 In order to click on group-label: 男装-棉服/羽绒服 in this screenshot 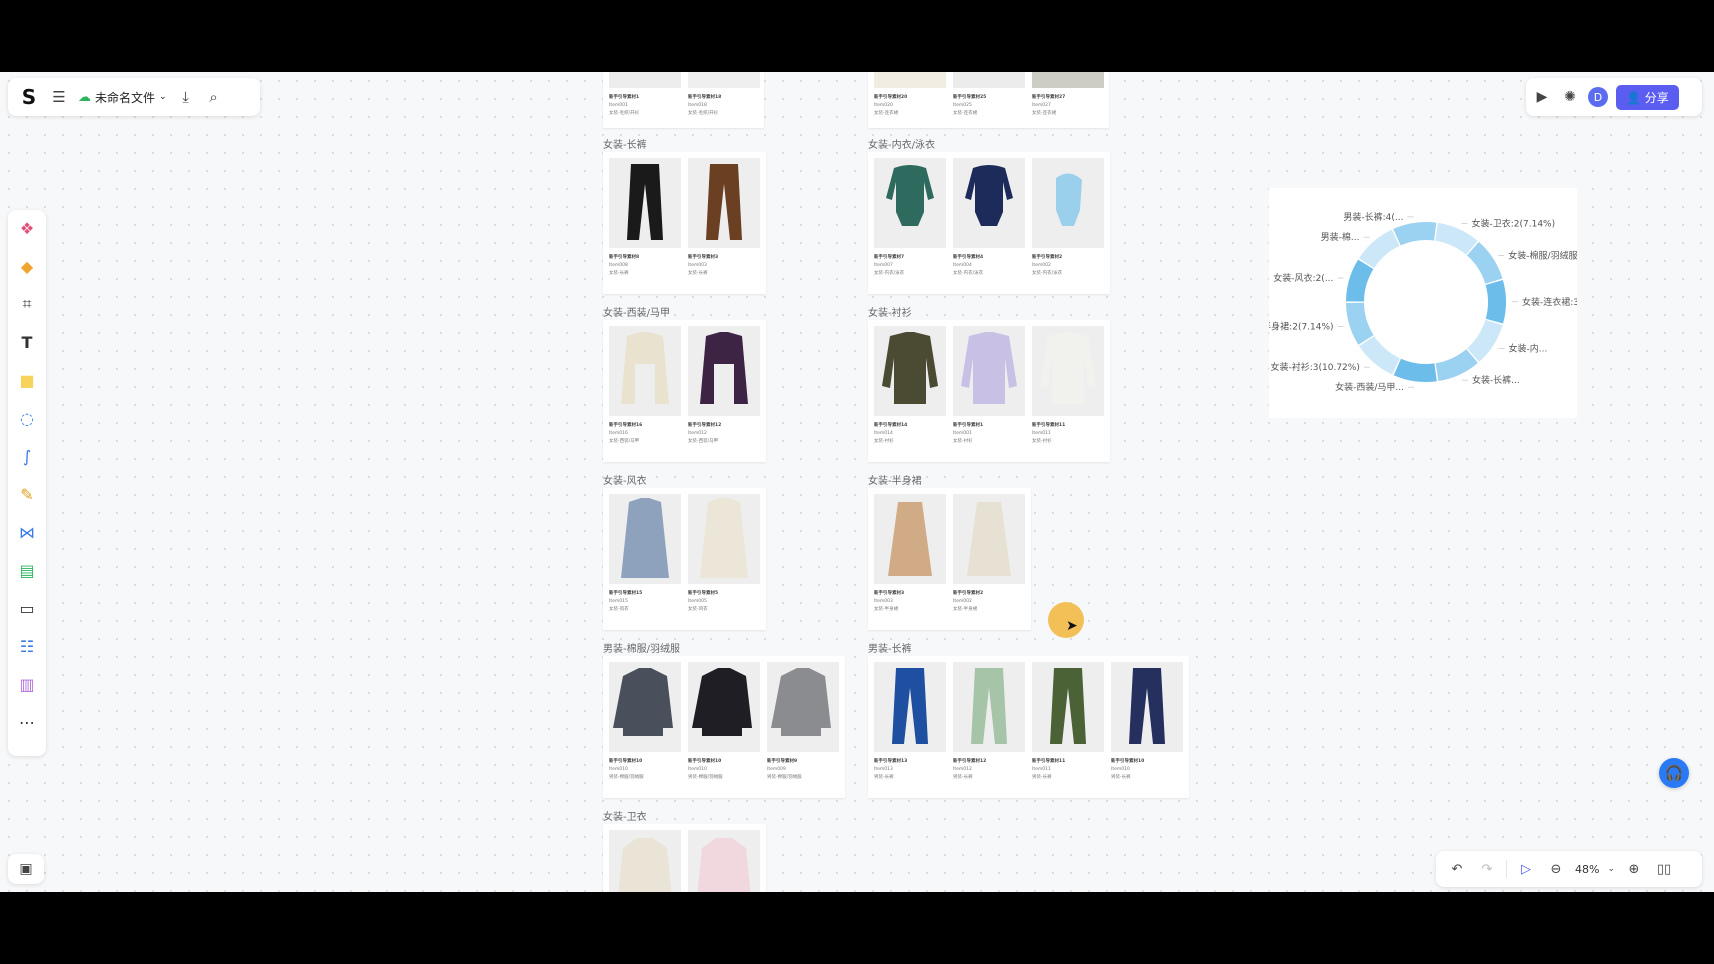, I will do `click(641, 647)`.